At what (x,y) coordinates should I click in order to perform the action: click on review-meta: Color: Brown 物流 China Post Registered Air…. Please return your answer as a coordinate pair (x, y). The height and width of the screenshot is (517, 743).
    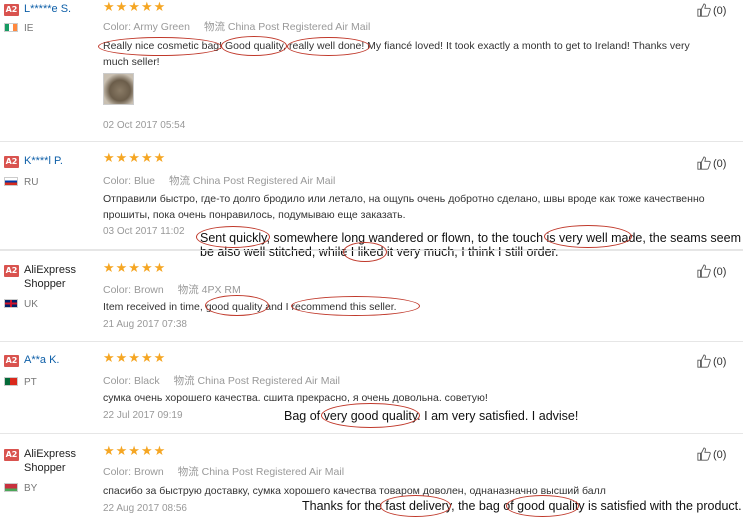
    Looking at the image, I should click on (224, 472).